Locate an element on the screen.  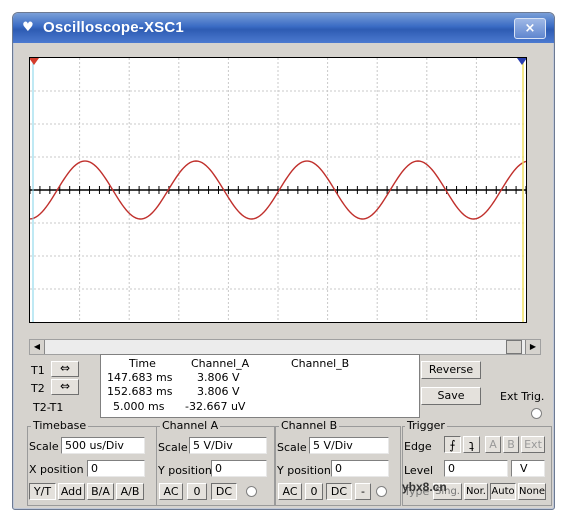
x-position-label: X position is located at coordinates (56, 469).